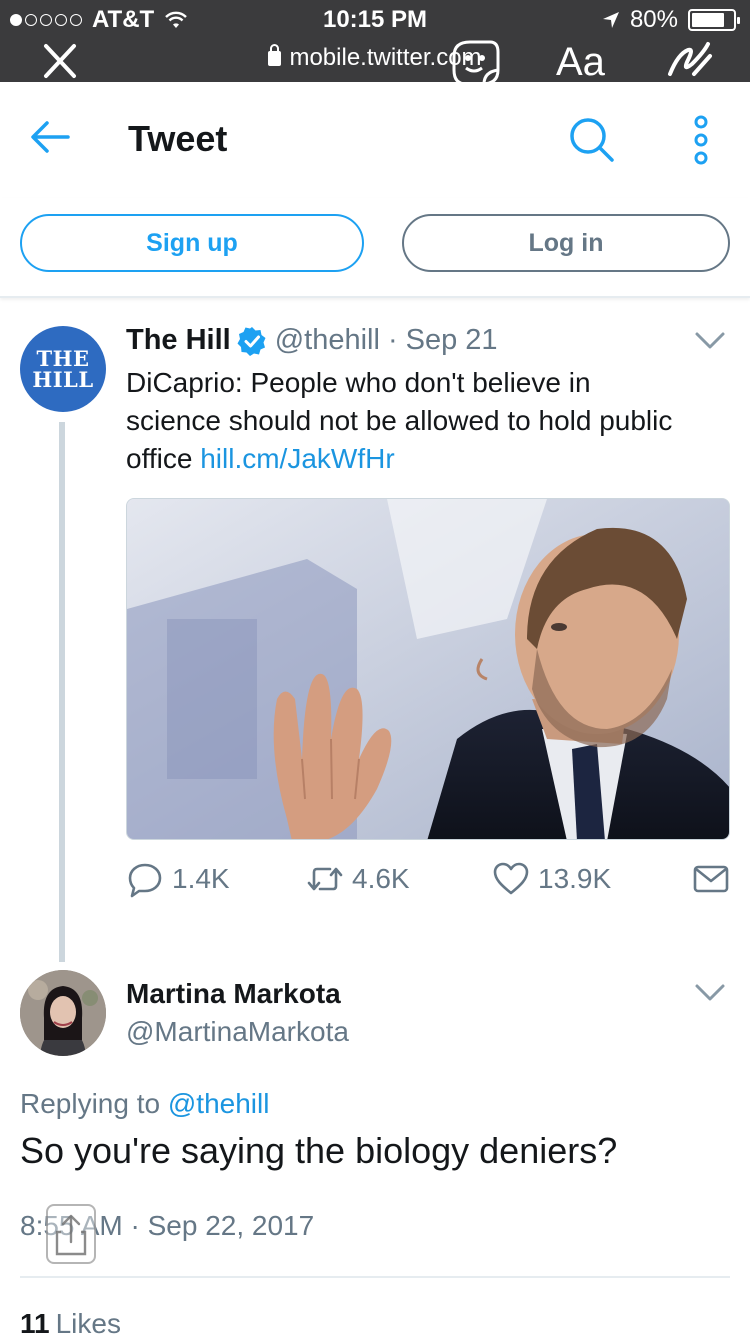  What do you see at coordinates (63, 379) in the screenshot?
I see `avatar-logo-text: HILL` at bounding box center [63, 379].